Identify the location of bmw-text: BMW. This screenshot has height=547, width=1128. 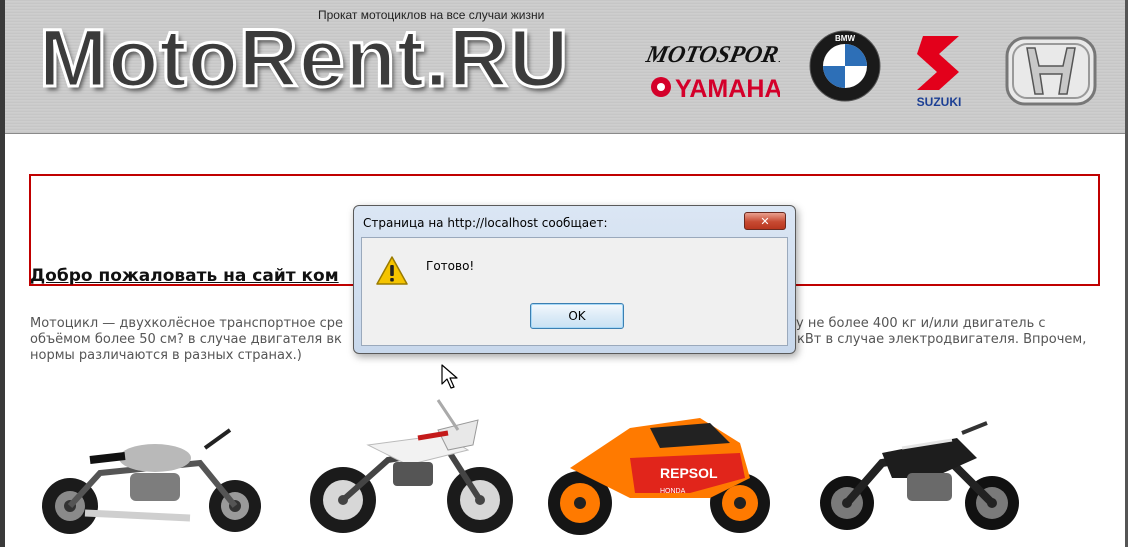
(845, 38).